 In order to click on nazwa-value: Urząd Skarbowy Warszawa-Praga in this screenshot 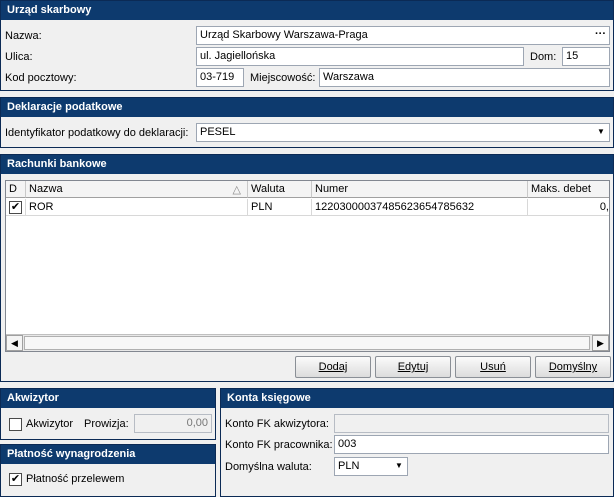, I will do `click(284, 35)`.